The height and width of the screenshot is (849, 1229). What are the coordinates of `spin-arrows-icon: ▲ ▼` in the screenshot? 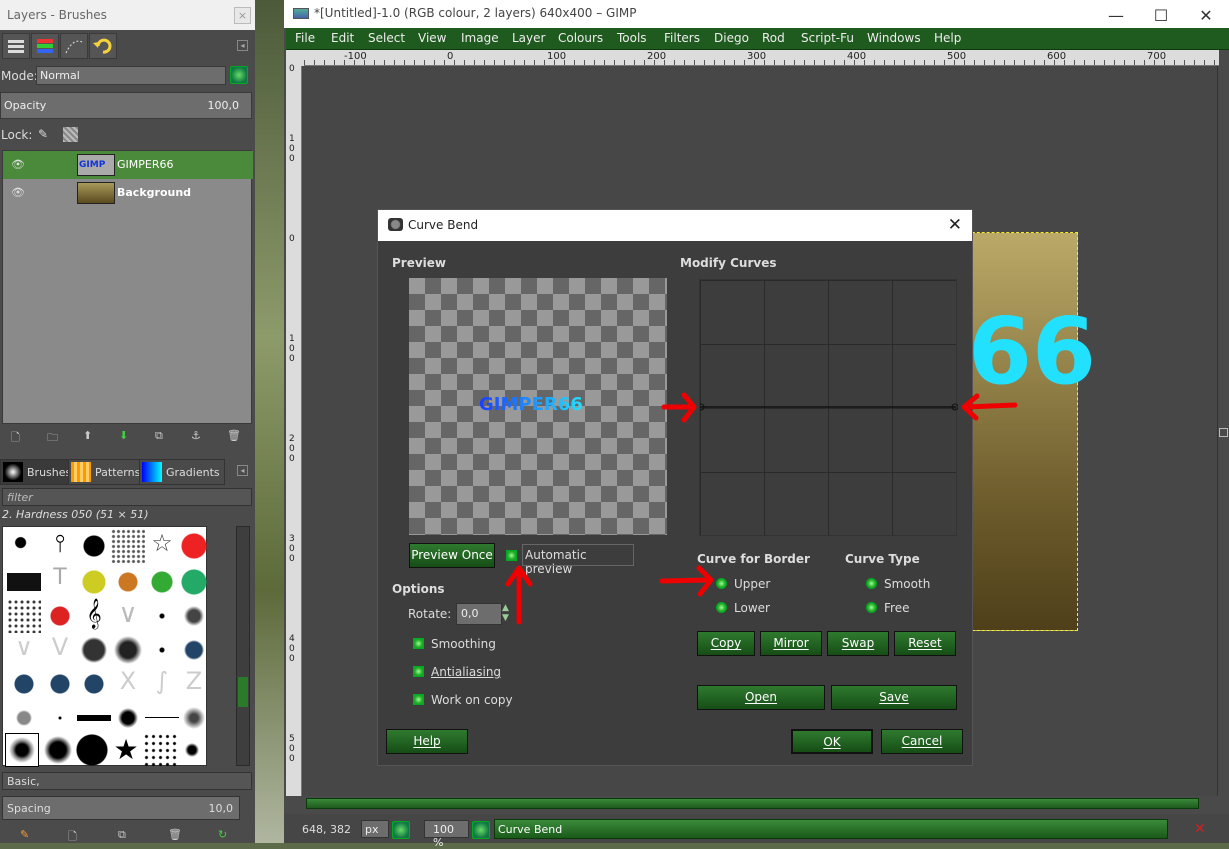 It's located at (505, 613).